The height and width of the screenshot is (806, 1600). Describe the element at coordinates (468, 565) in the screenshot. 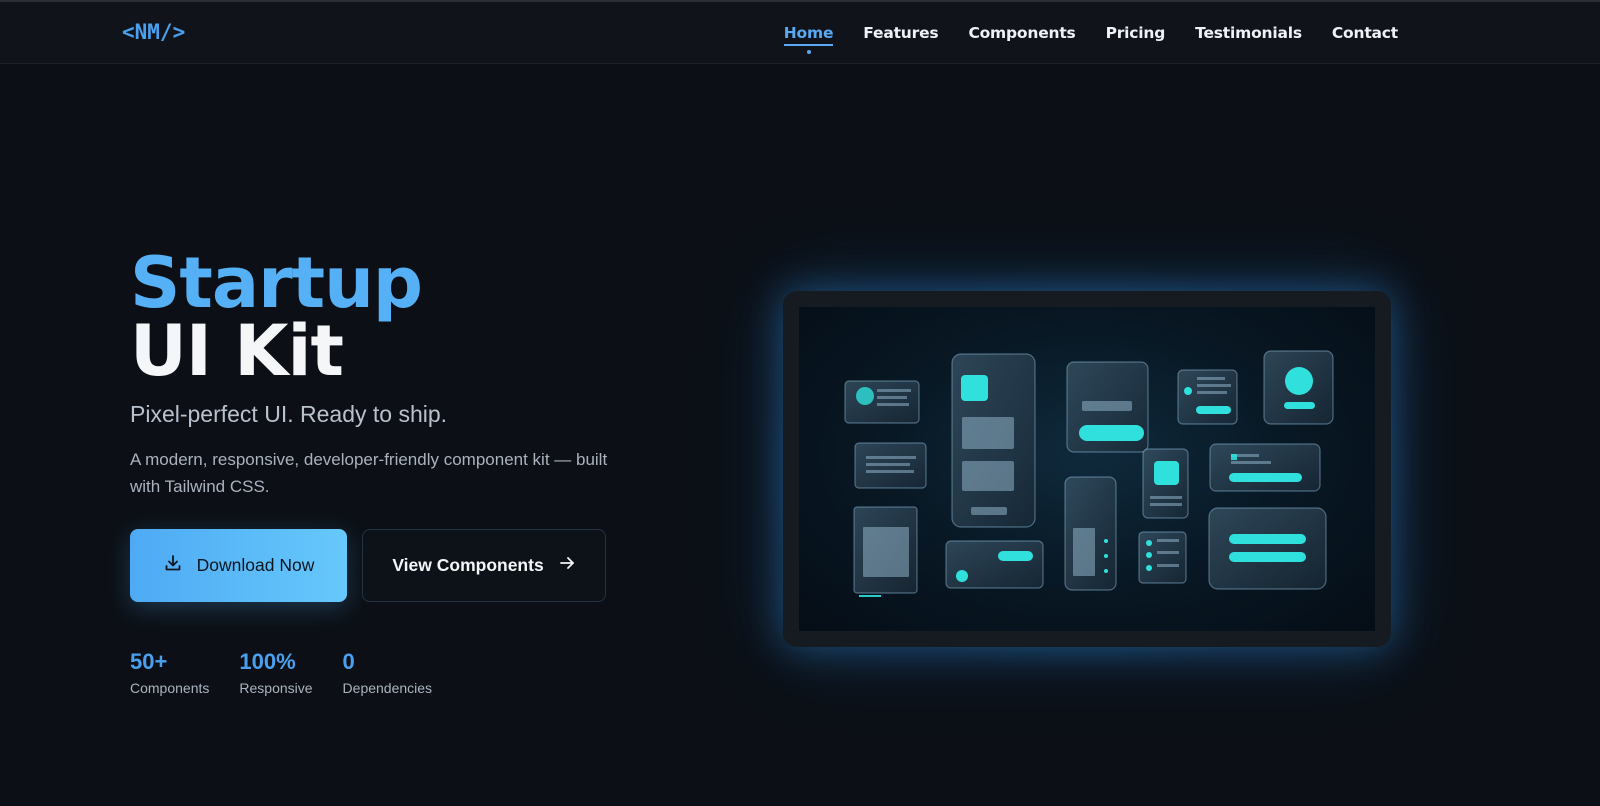

I see `view-components-label: View Components` at that location.